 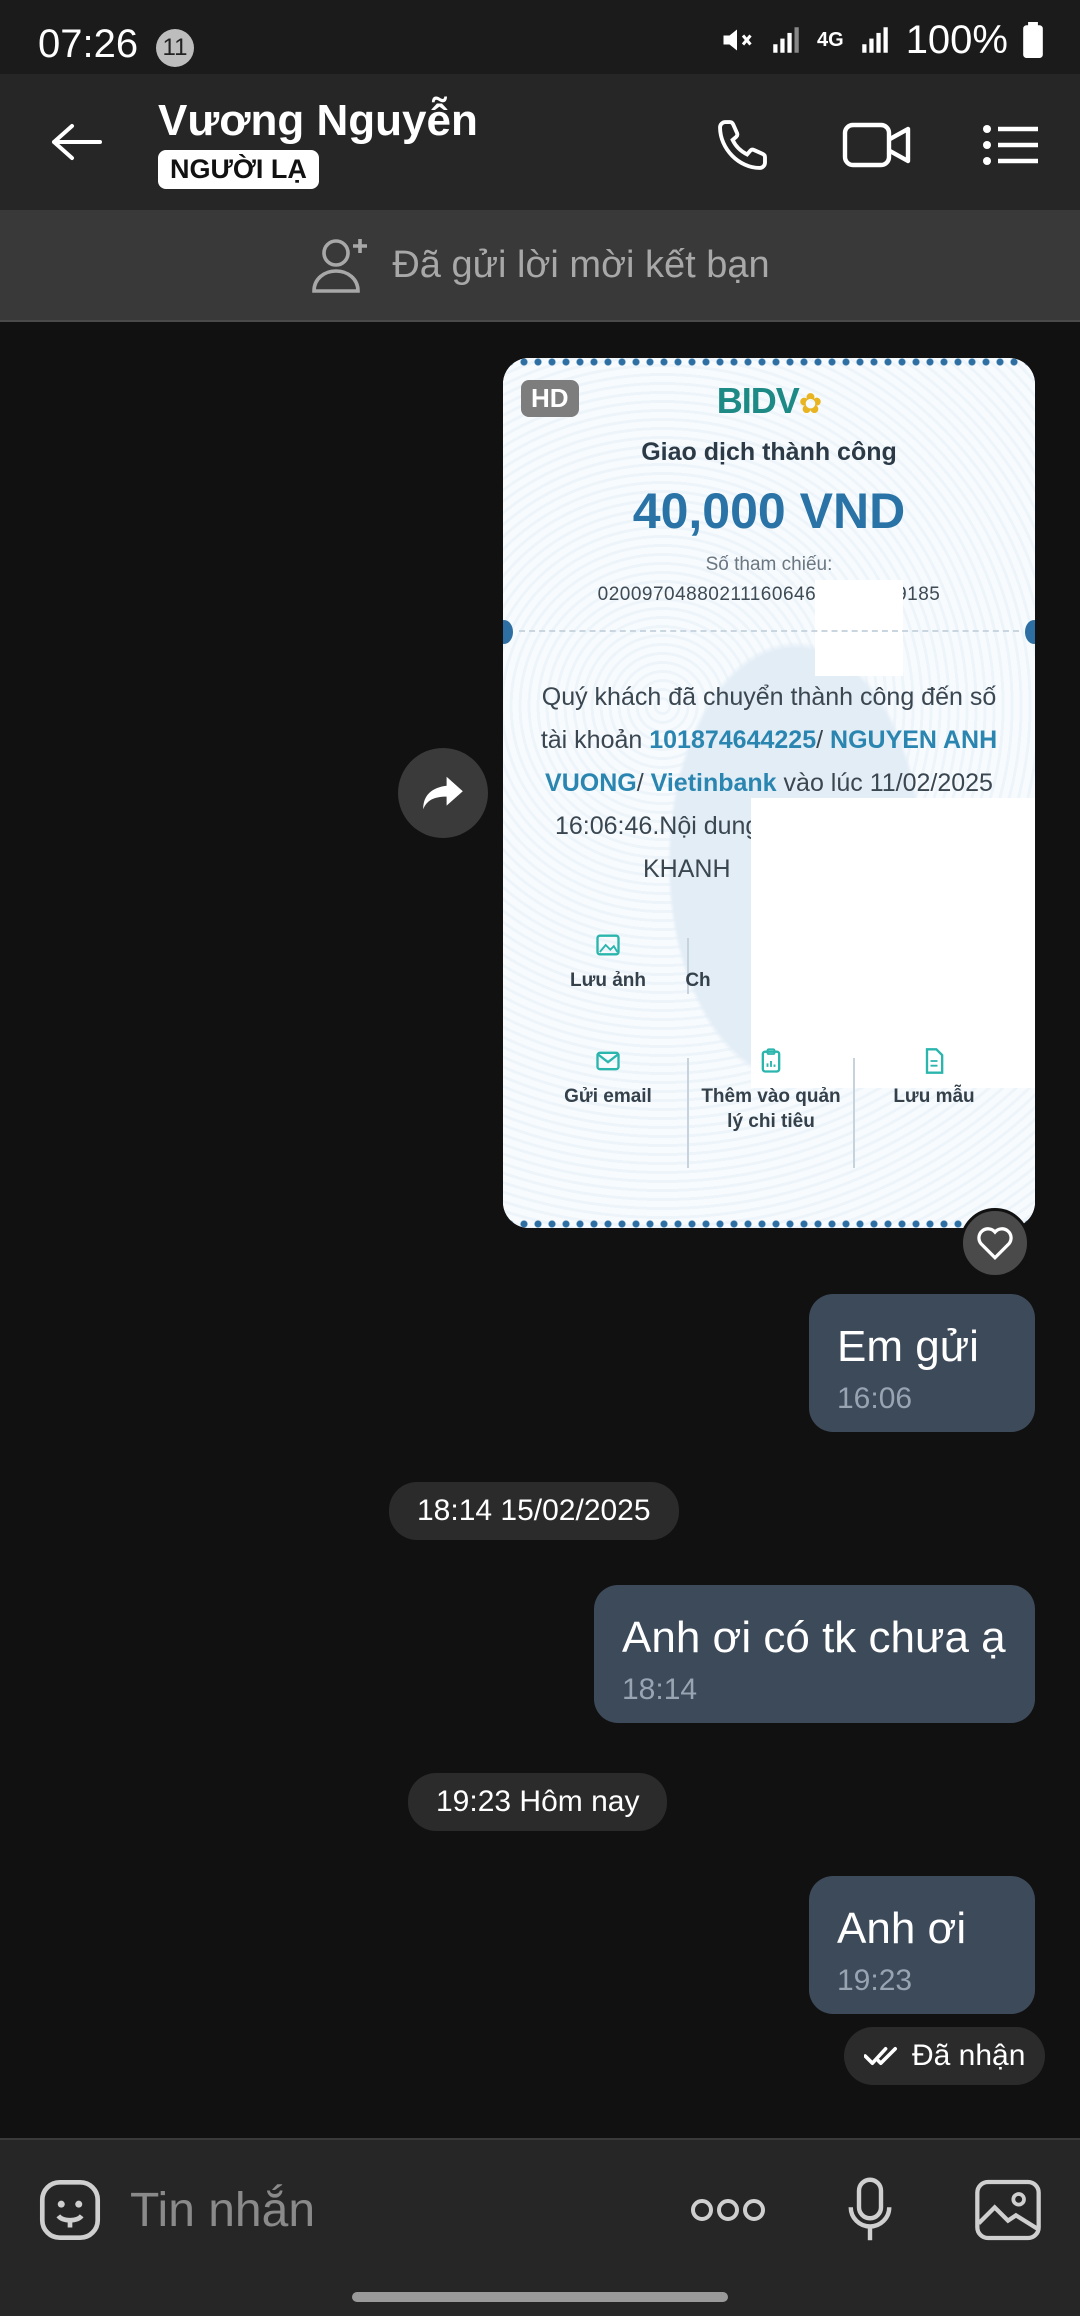 I want to click on stranger-tag: NGƯỜI LẠ, so click(x=238, y=169).